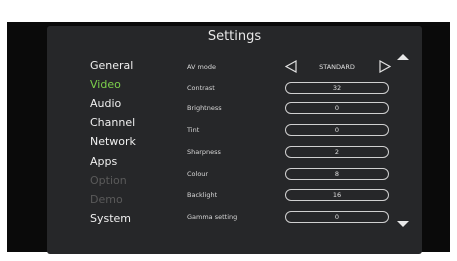 This screenshot has width=457, height=261. I want to click on scroll-up-icon, so click(403, 57).